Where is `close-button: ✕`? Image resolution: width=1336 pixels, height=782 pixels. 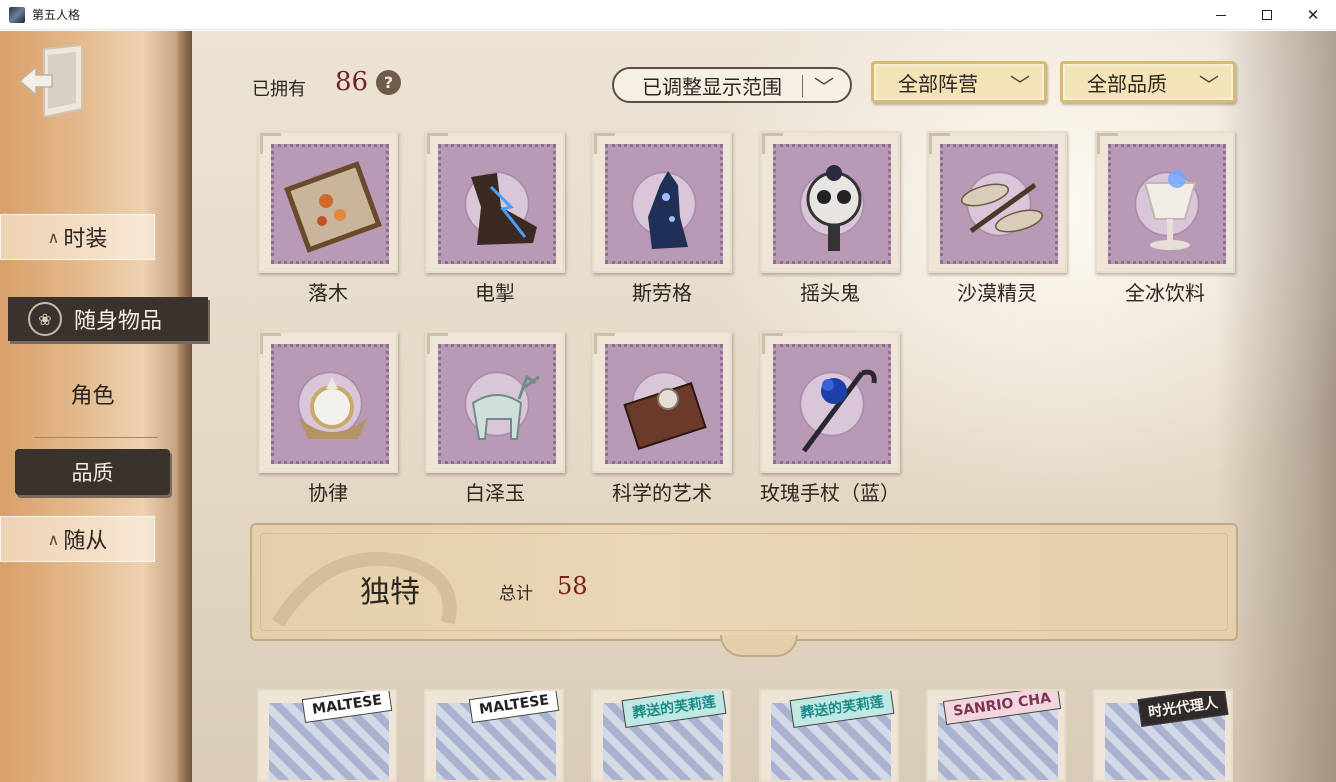
close-button: ✕ is located at coordinates (1313, 15).